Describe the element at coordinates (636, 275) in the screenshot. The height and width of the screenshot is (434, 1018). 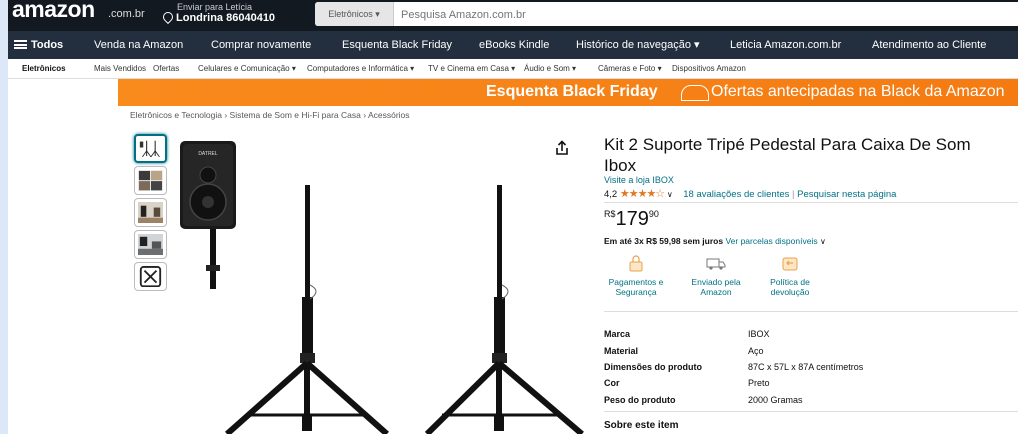
I see `feature-payment-security: Pagamentos e Segurança` at that location.